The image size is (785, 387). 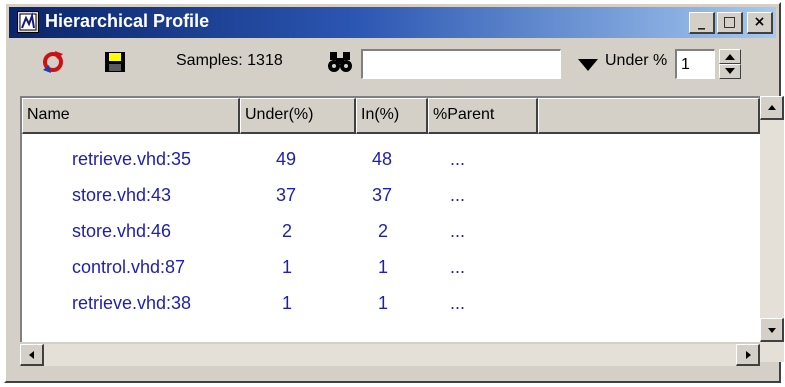 What do you see at coordinates (382, 159) in the screenshot?
I see `row-in: 48` at bounding box center [382, 159].